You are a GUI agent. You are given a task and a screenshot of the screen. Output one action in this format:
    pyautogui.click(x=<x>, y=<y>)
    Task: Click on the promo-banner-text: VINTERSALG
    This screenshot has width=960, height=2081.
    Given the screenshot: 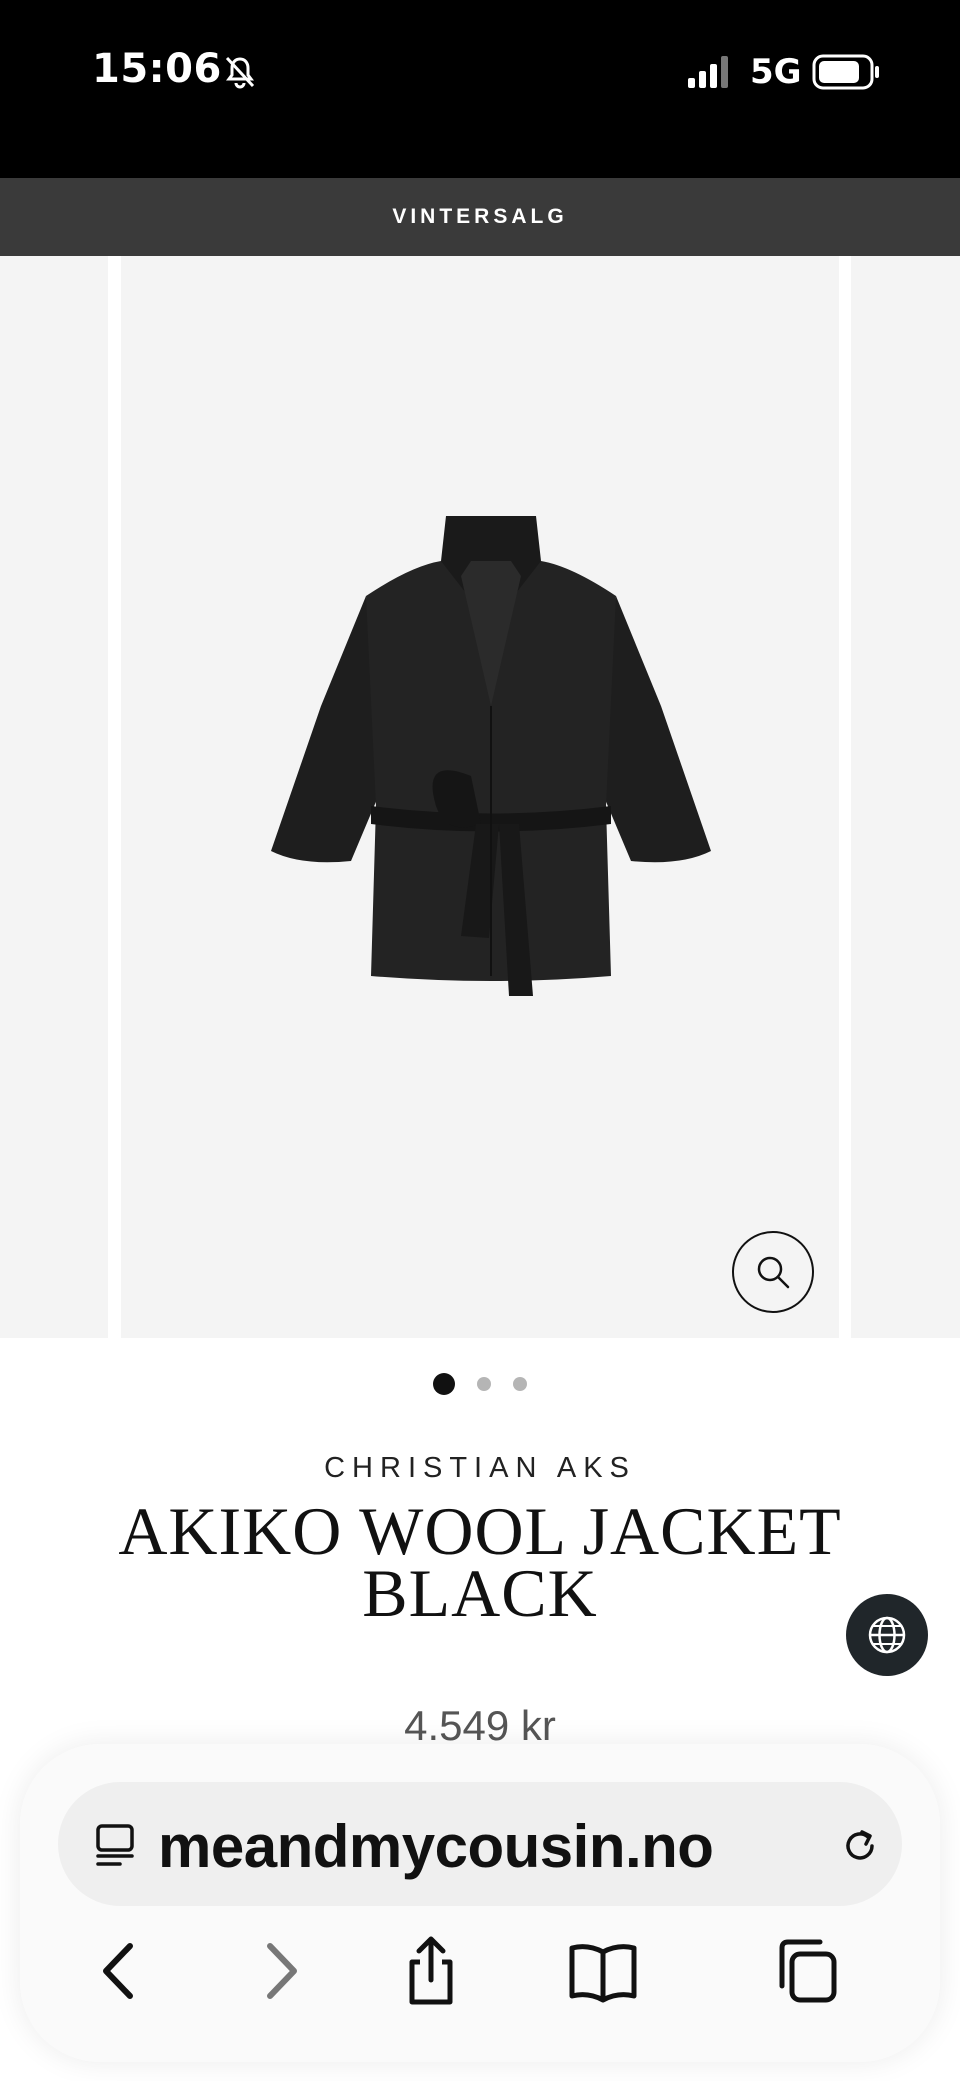 What is the action you would take?
    pyautogui.click(x=480, y=216)
    